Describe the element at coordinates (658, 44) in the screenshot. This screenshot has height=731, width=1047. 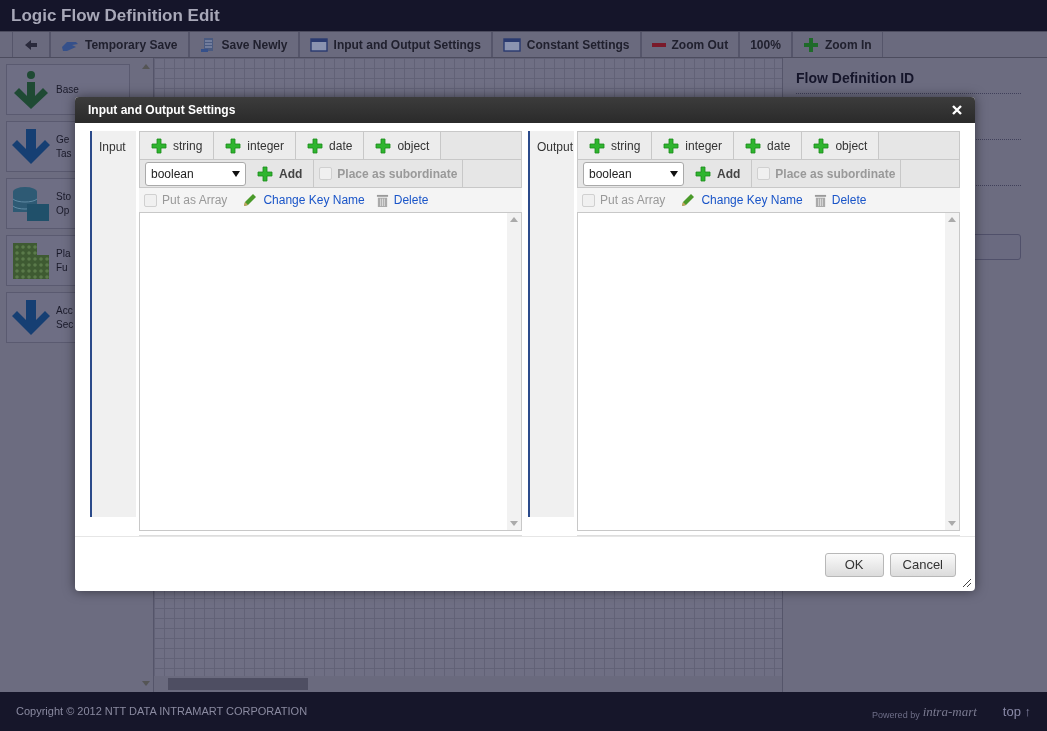
I see `minus-icon` at that location.